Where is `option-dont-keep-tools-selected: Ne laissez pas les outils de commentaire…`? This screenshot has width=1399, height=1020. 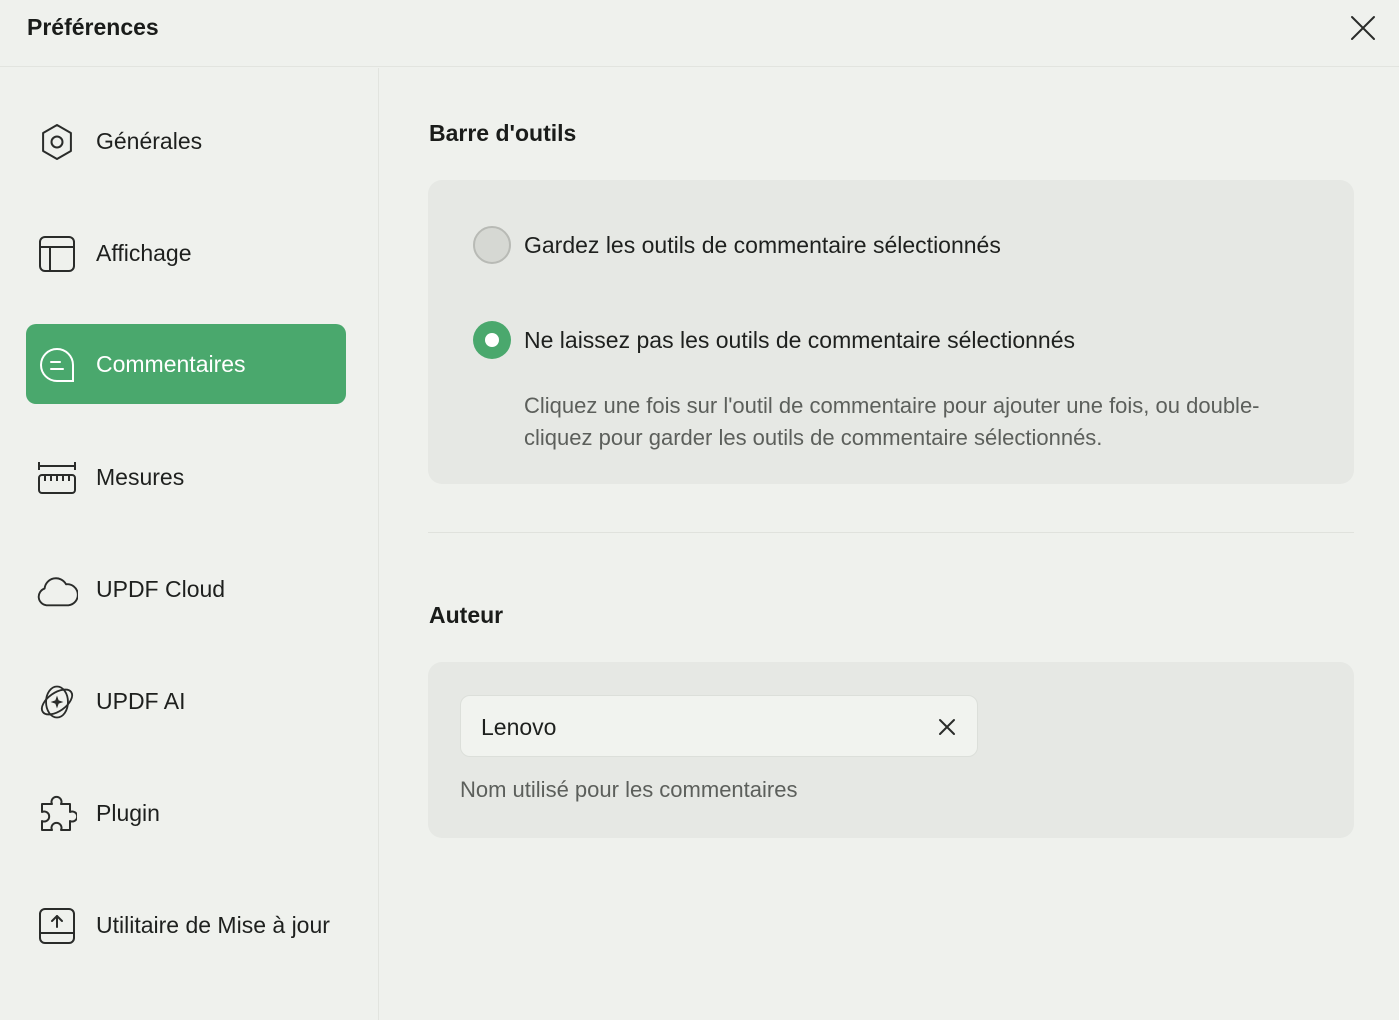 option-dont-keep-tools-selected: Ne laissez pas les outils de commentaire… is located at coordinates (774, 340).